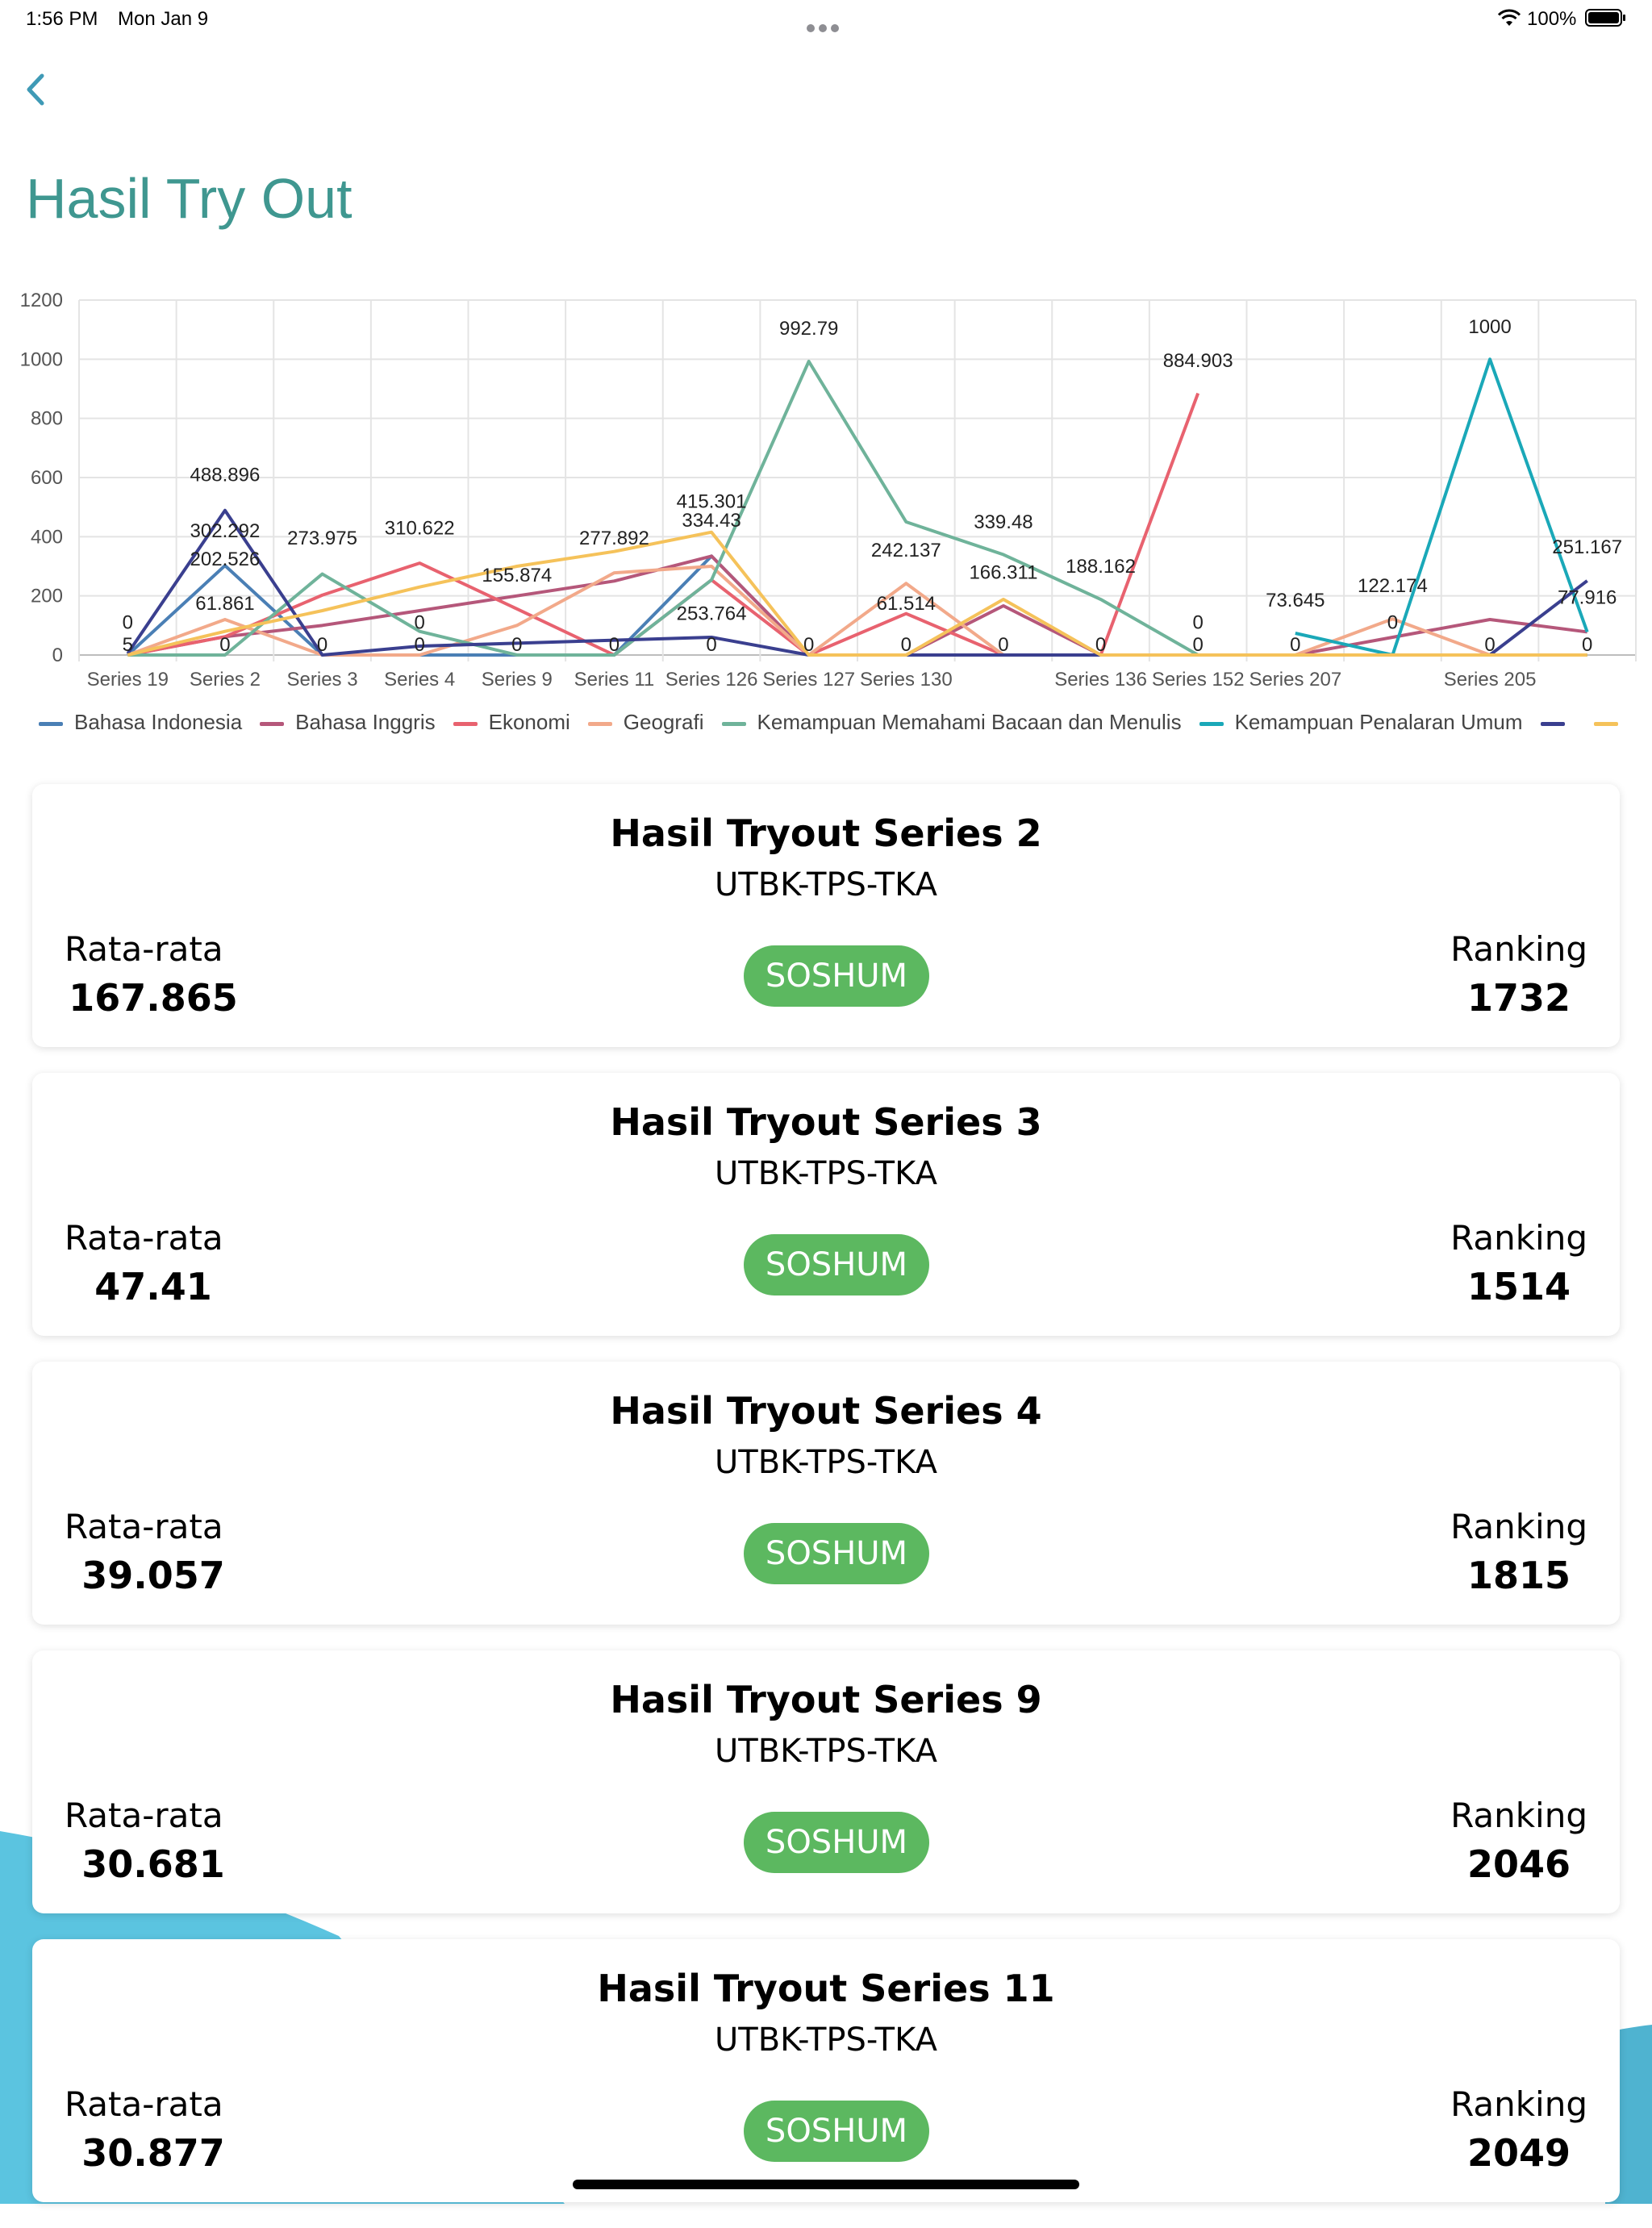  I want to click on legend-label: Ekonomi, so click(529, 722).